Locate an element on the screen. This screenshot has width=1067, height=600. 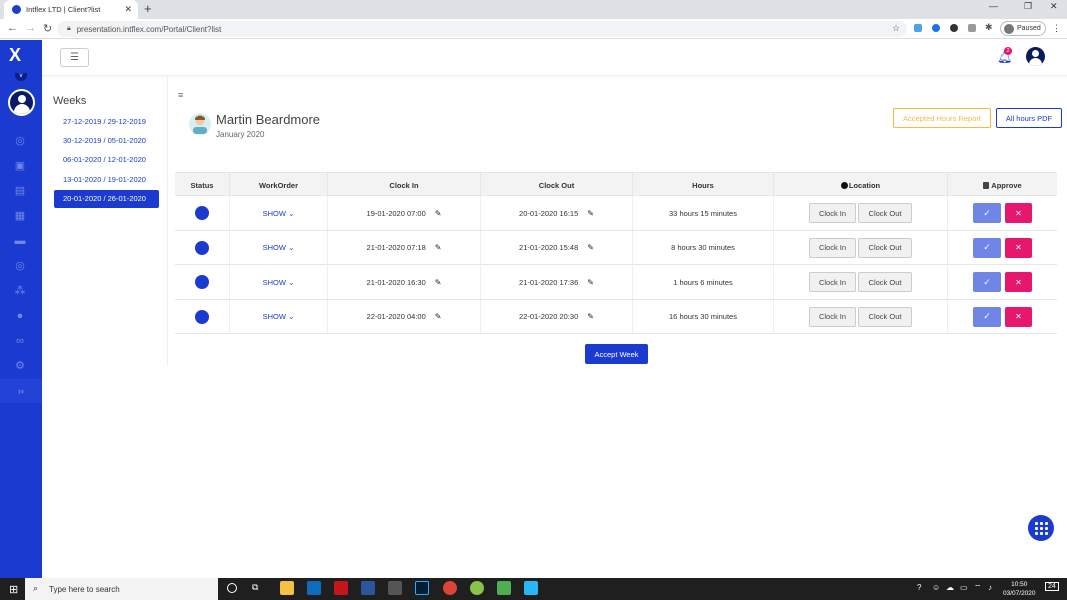
globe-icon: ◎ is located at coordinates (20, 141).